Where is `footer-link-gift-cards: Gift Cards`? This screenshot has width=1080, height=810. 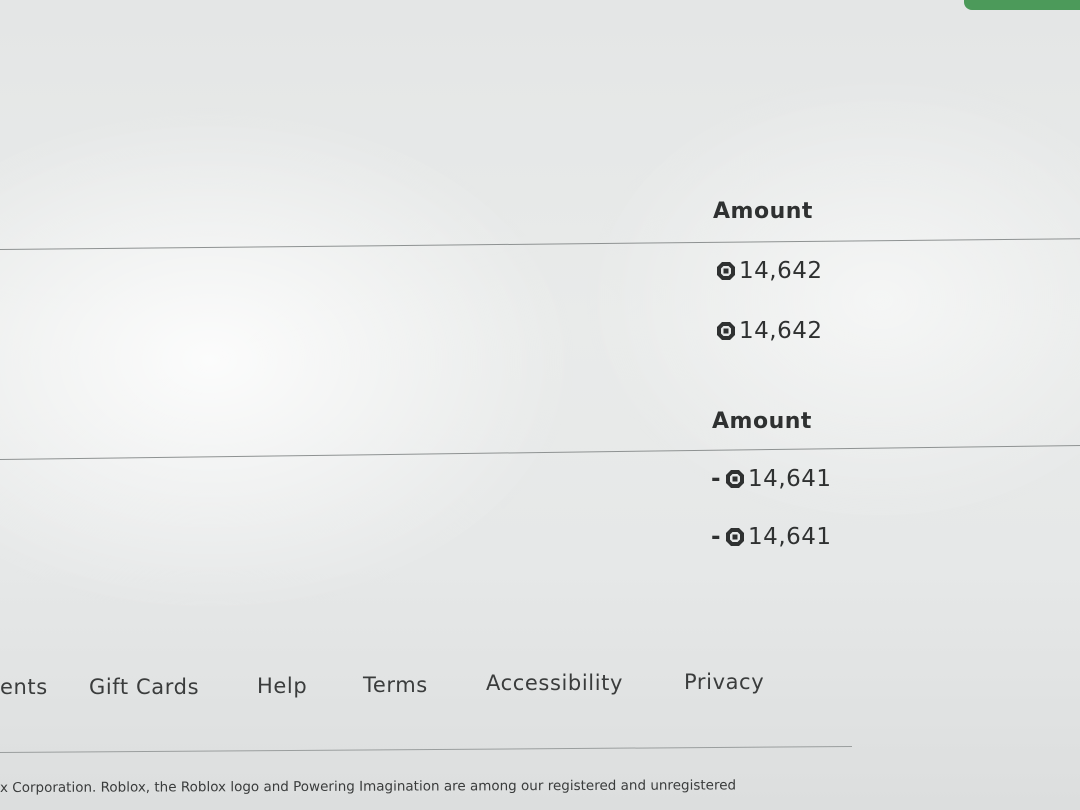 footer-link-gift-cards: Gift Cards is located at coordinates (144, 687).